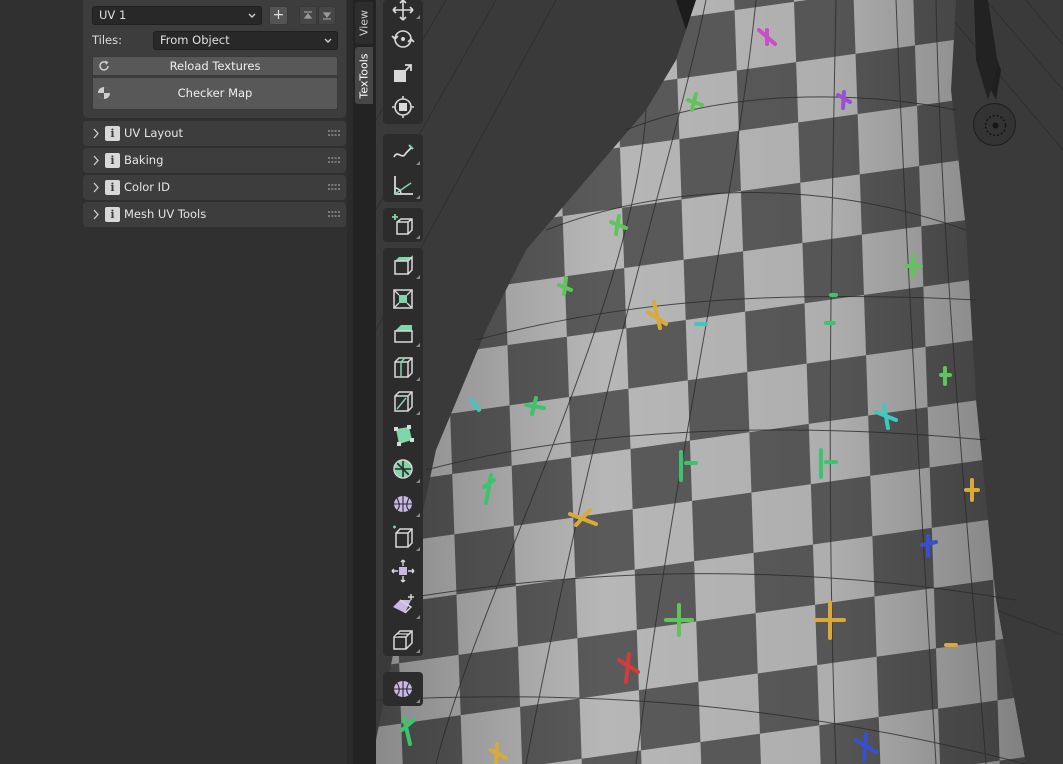 This screenshot has height=764, width=1063. I want to click on uv-map-value: UV 1, so click(113, 15).